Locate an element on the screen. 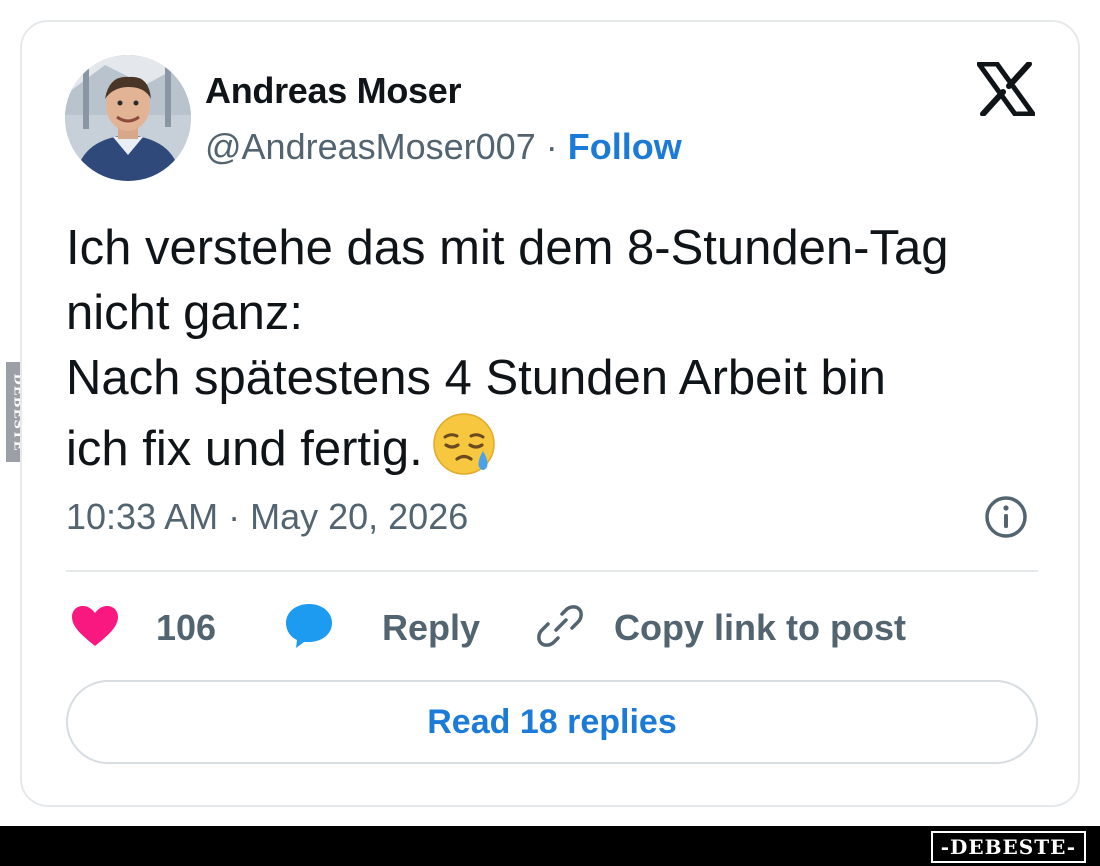 This screenshot has height=866, width=1100. tweet-line: Ich verstehe das mit dem 8-Stunden-Tag is located at coordinates (507, 248).